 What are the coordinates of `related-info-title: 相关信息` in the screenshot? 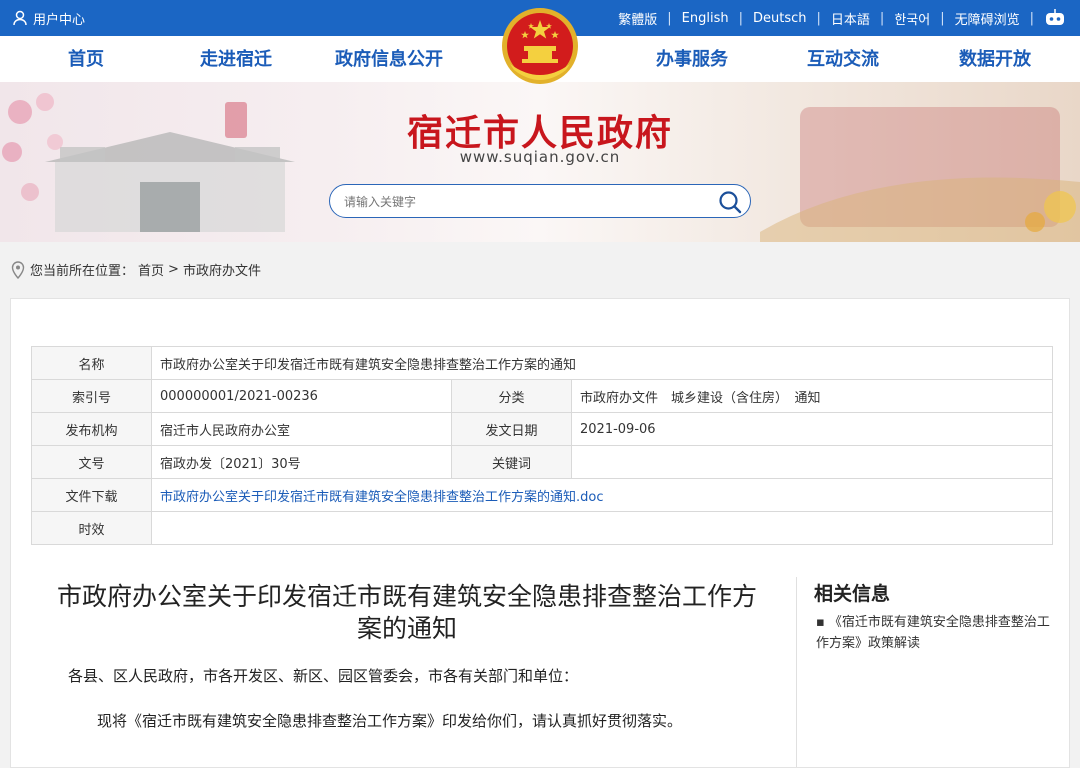 It's located at (852, 594).